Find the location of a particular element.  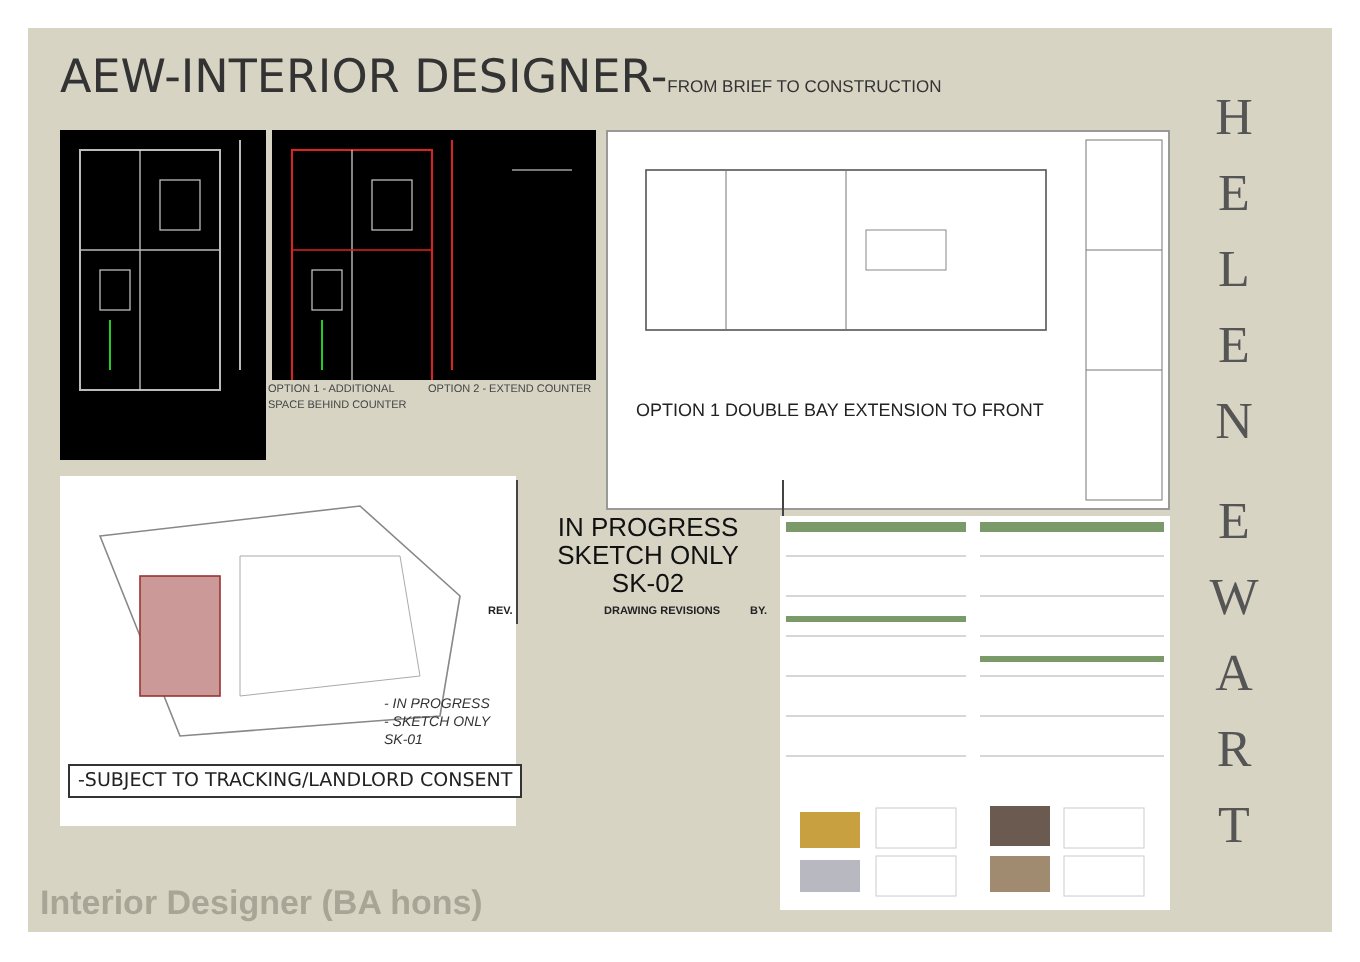

drawing-heading: OPTION 1 DOUBLE BAY EXTENSION TO FRONT is located at coordinates (840, 410).